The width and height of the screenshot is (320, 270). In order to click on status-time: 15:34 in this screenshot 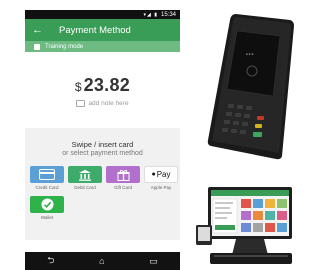, I will do `click(168, 14)`.